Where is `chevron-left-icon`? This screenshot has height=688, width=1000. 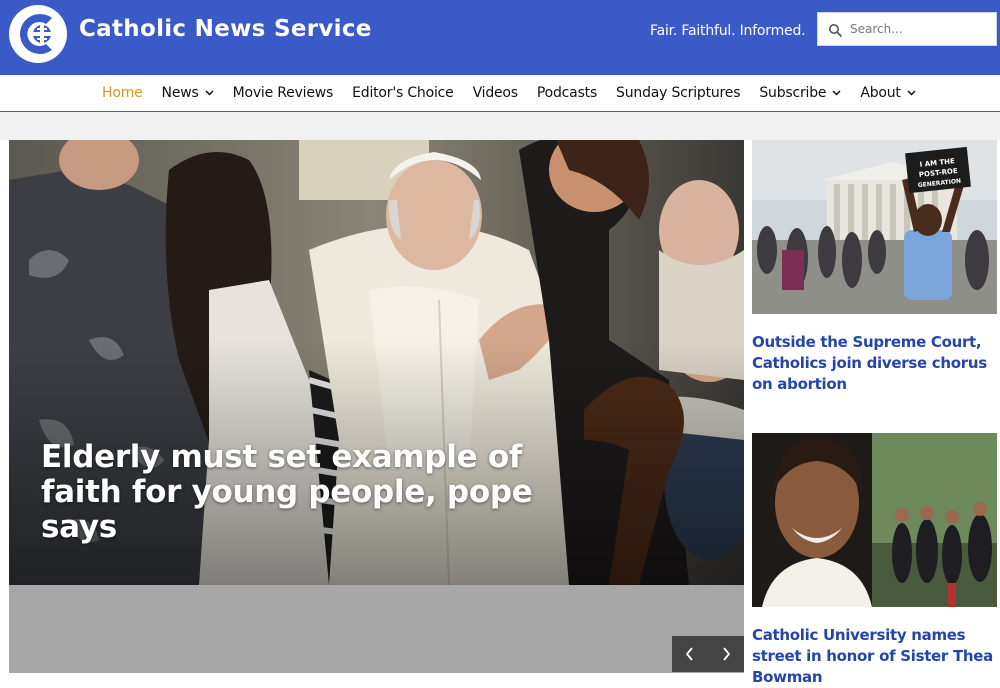
chevron-left-icon is located at coordinates (689, 654).